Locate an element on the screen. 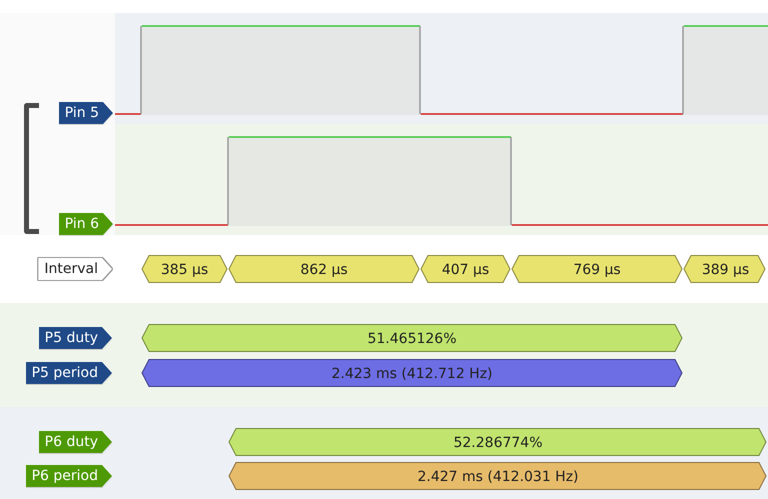 The image size is (768, 499). measurement-annotation: 51.465126% is located at coordinates (412, 338).